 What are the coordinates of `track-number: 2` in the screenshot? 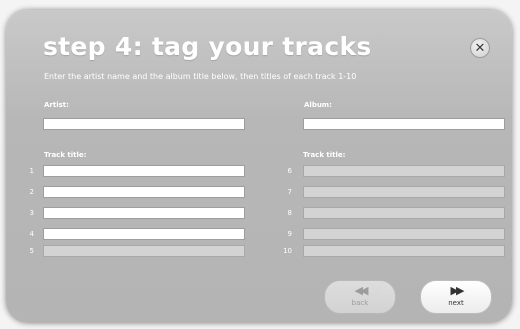 It's located at (31, 192).